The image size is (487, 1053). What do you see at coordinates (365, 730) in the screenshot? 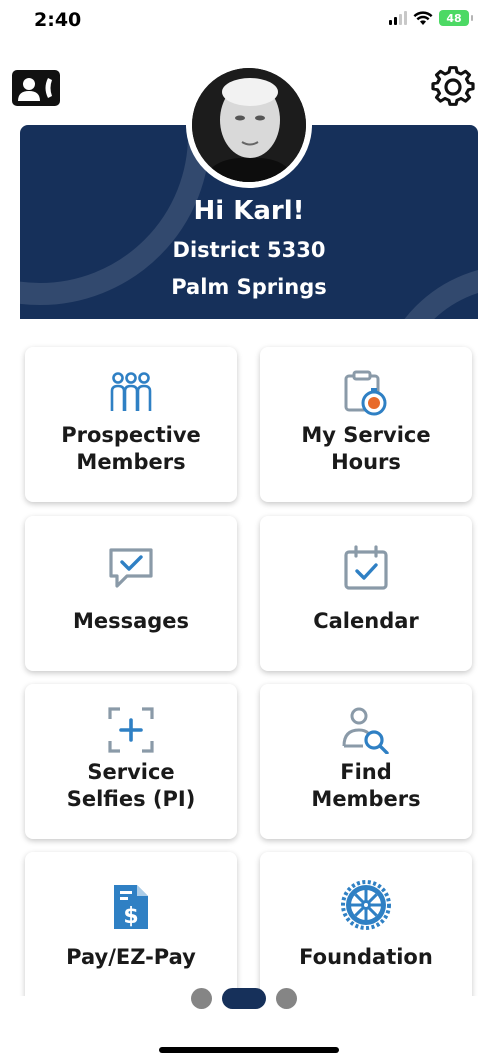
I see `person-search-icon` at bounding box center [365, 730].